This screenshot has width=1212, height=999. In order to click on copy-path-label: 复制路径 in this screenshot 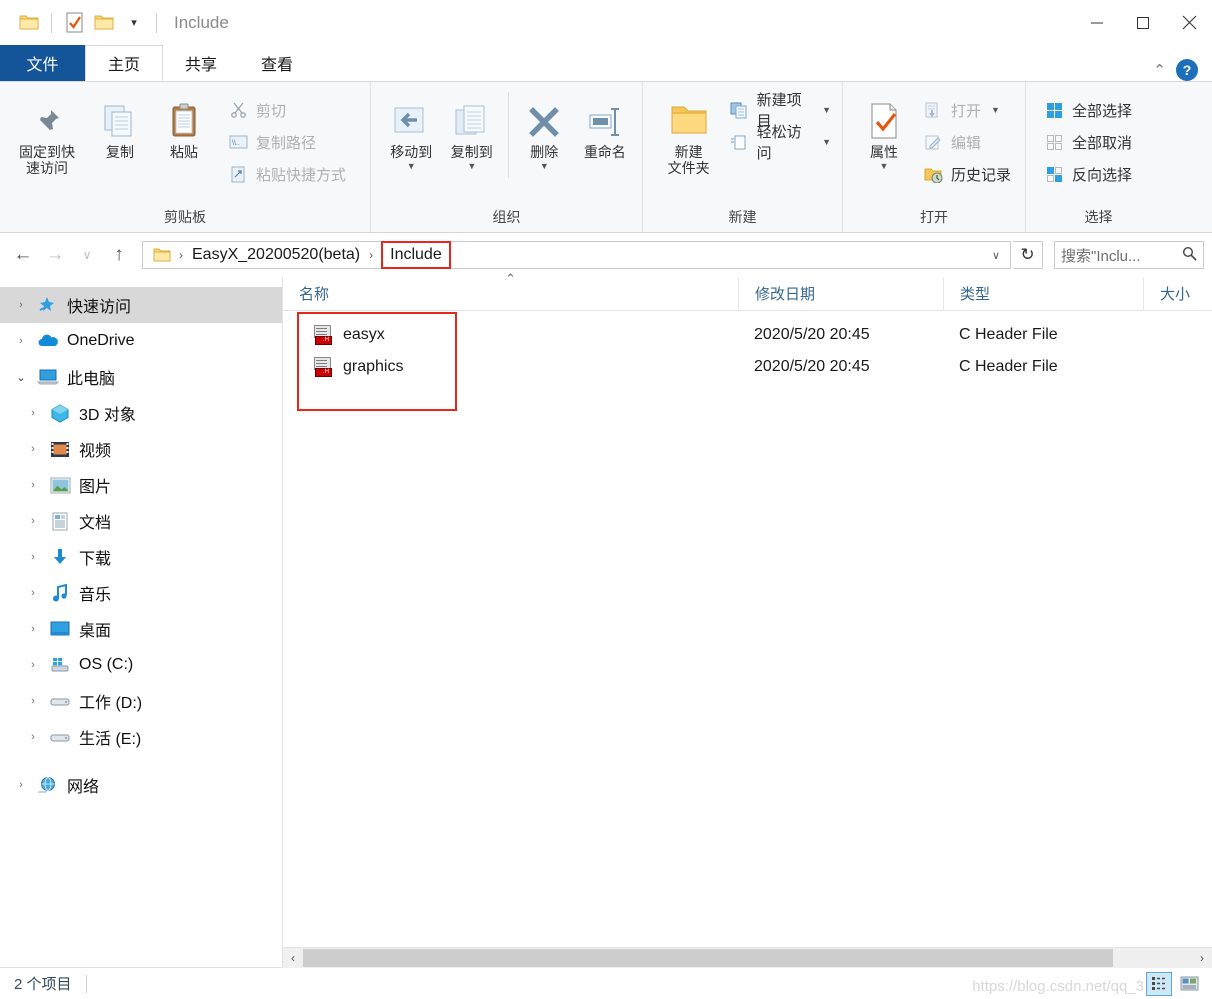, I will do `click(286, 143)`.